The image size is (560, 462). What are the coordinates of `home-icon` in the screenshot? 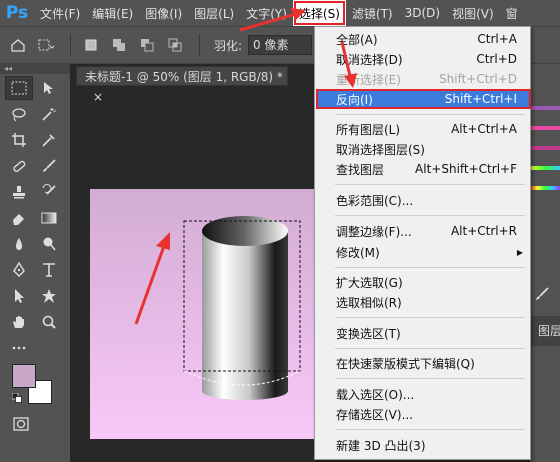 It's located at (18, 45).